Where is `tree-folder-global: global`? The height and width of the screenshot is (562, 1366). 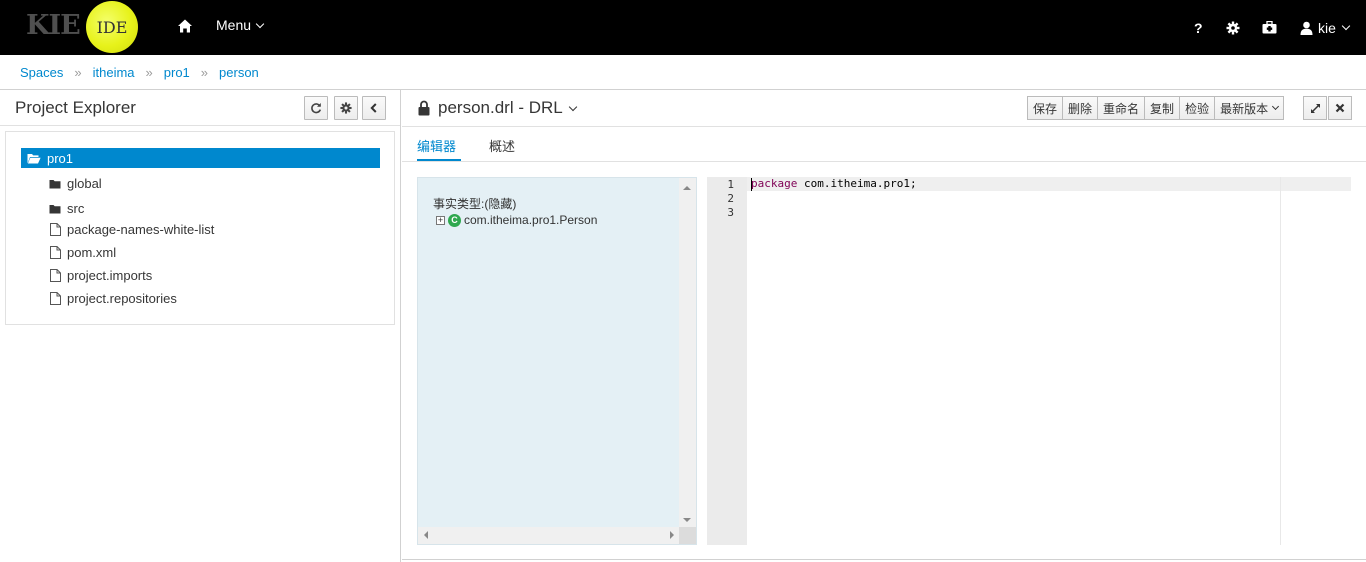 tree-folder-global: global is located at coordinates (75, 183).